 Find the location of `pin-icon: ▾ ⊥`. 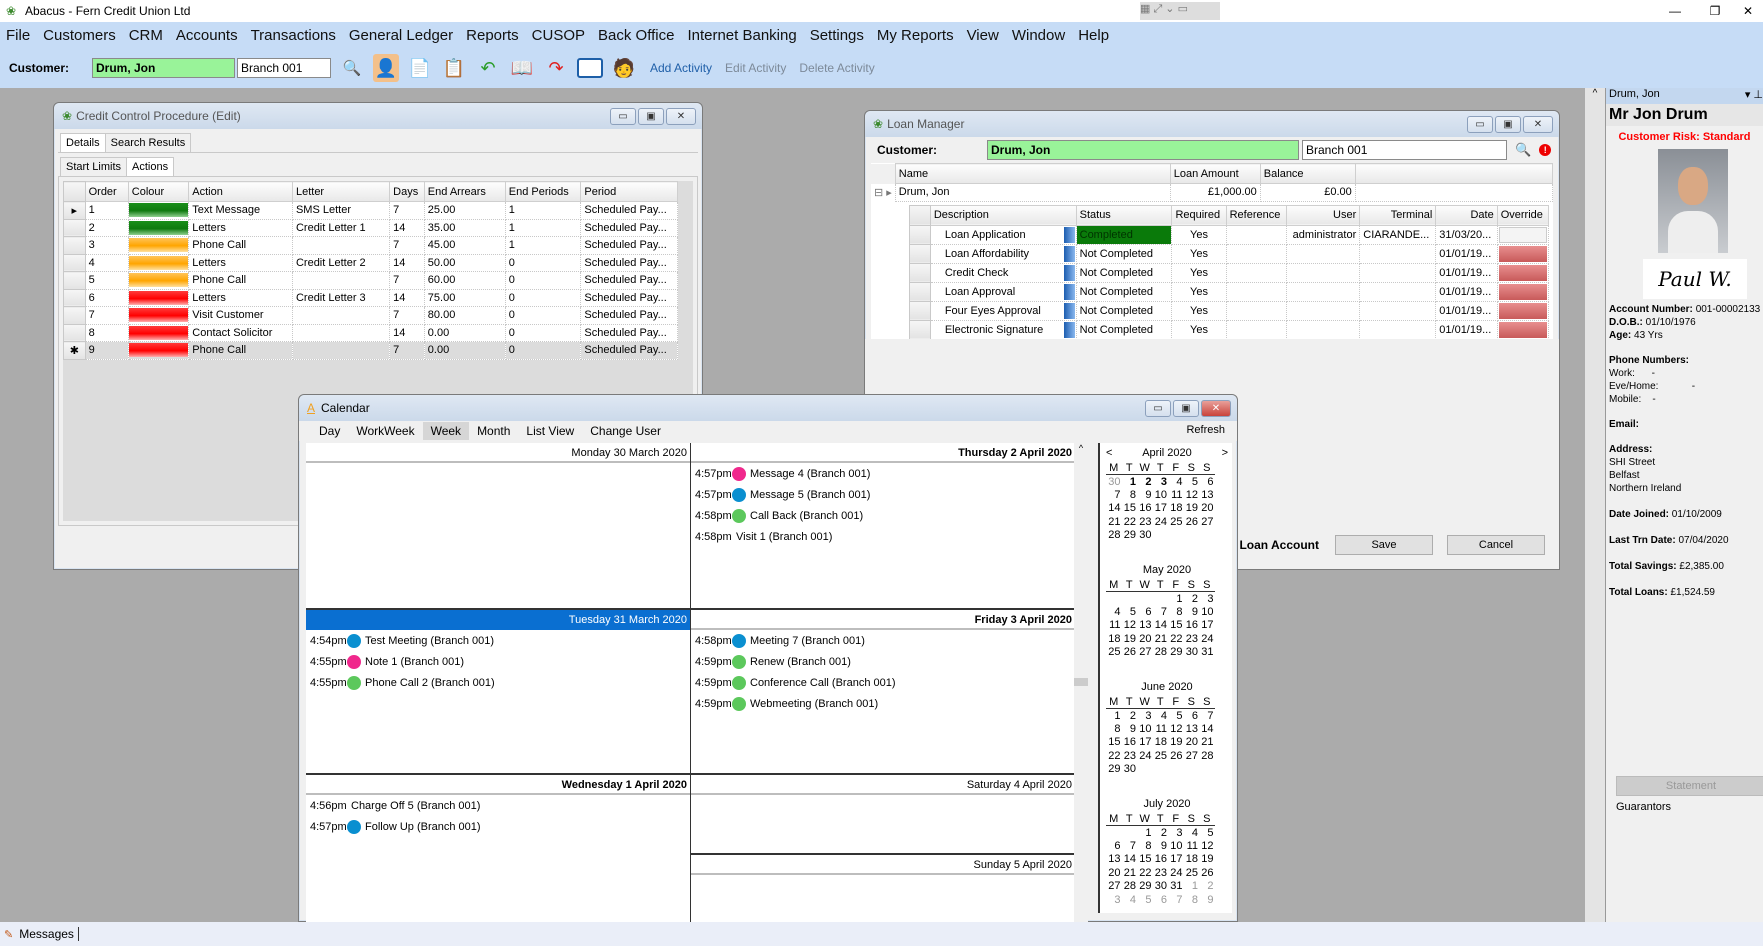

pin-icon: ▾ ⊥ is located at coordinates (1754, 96).